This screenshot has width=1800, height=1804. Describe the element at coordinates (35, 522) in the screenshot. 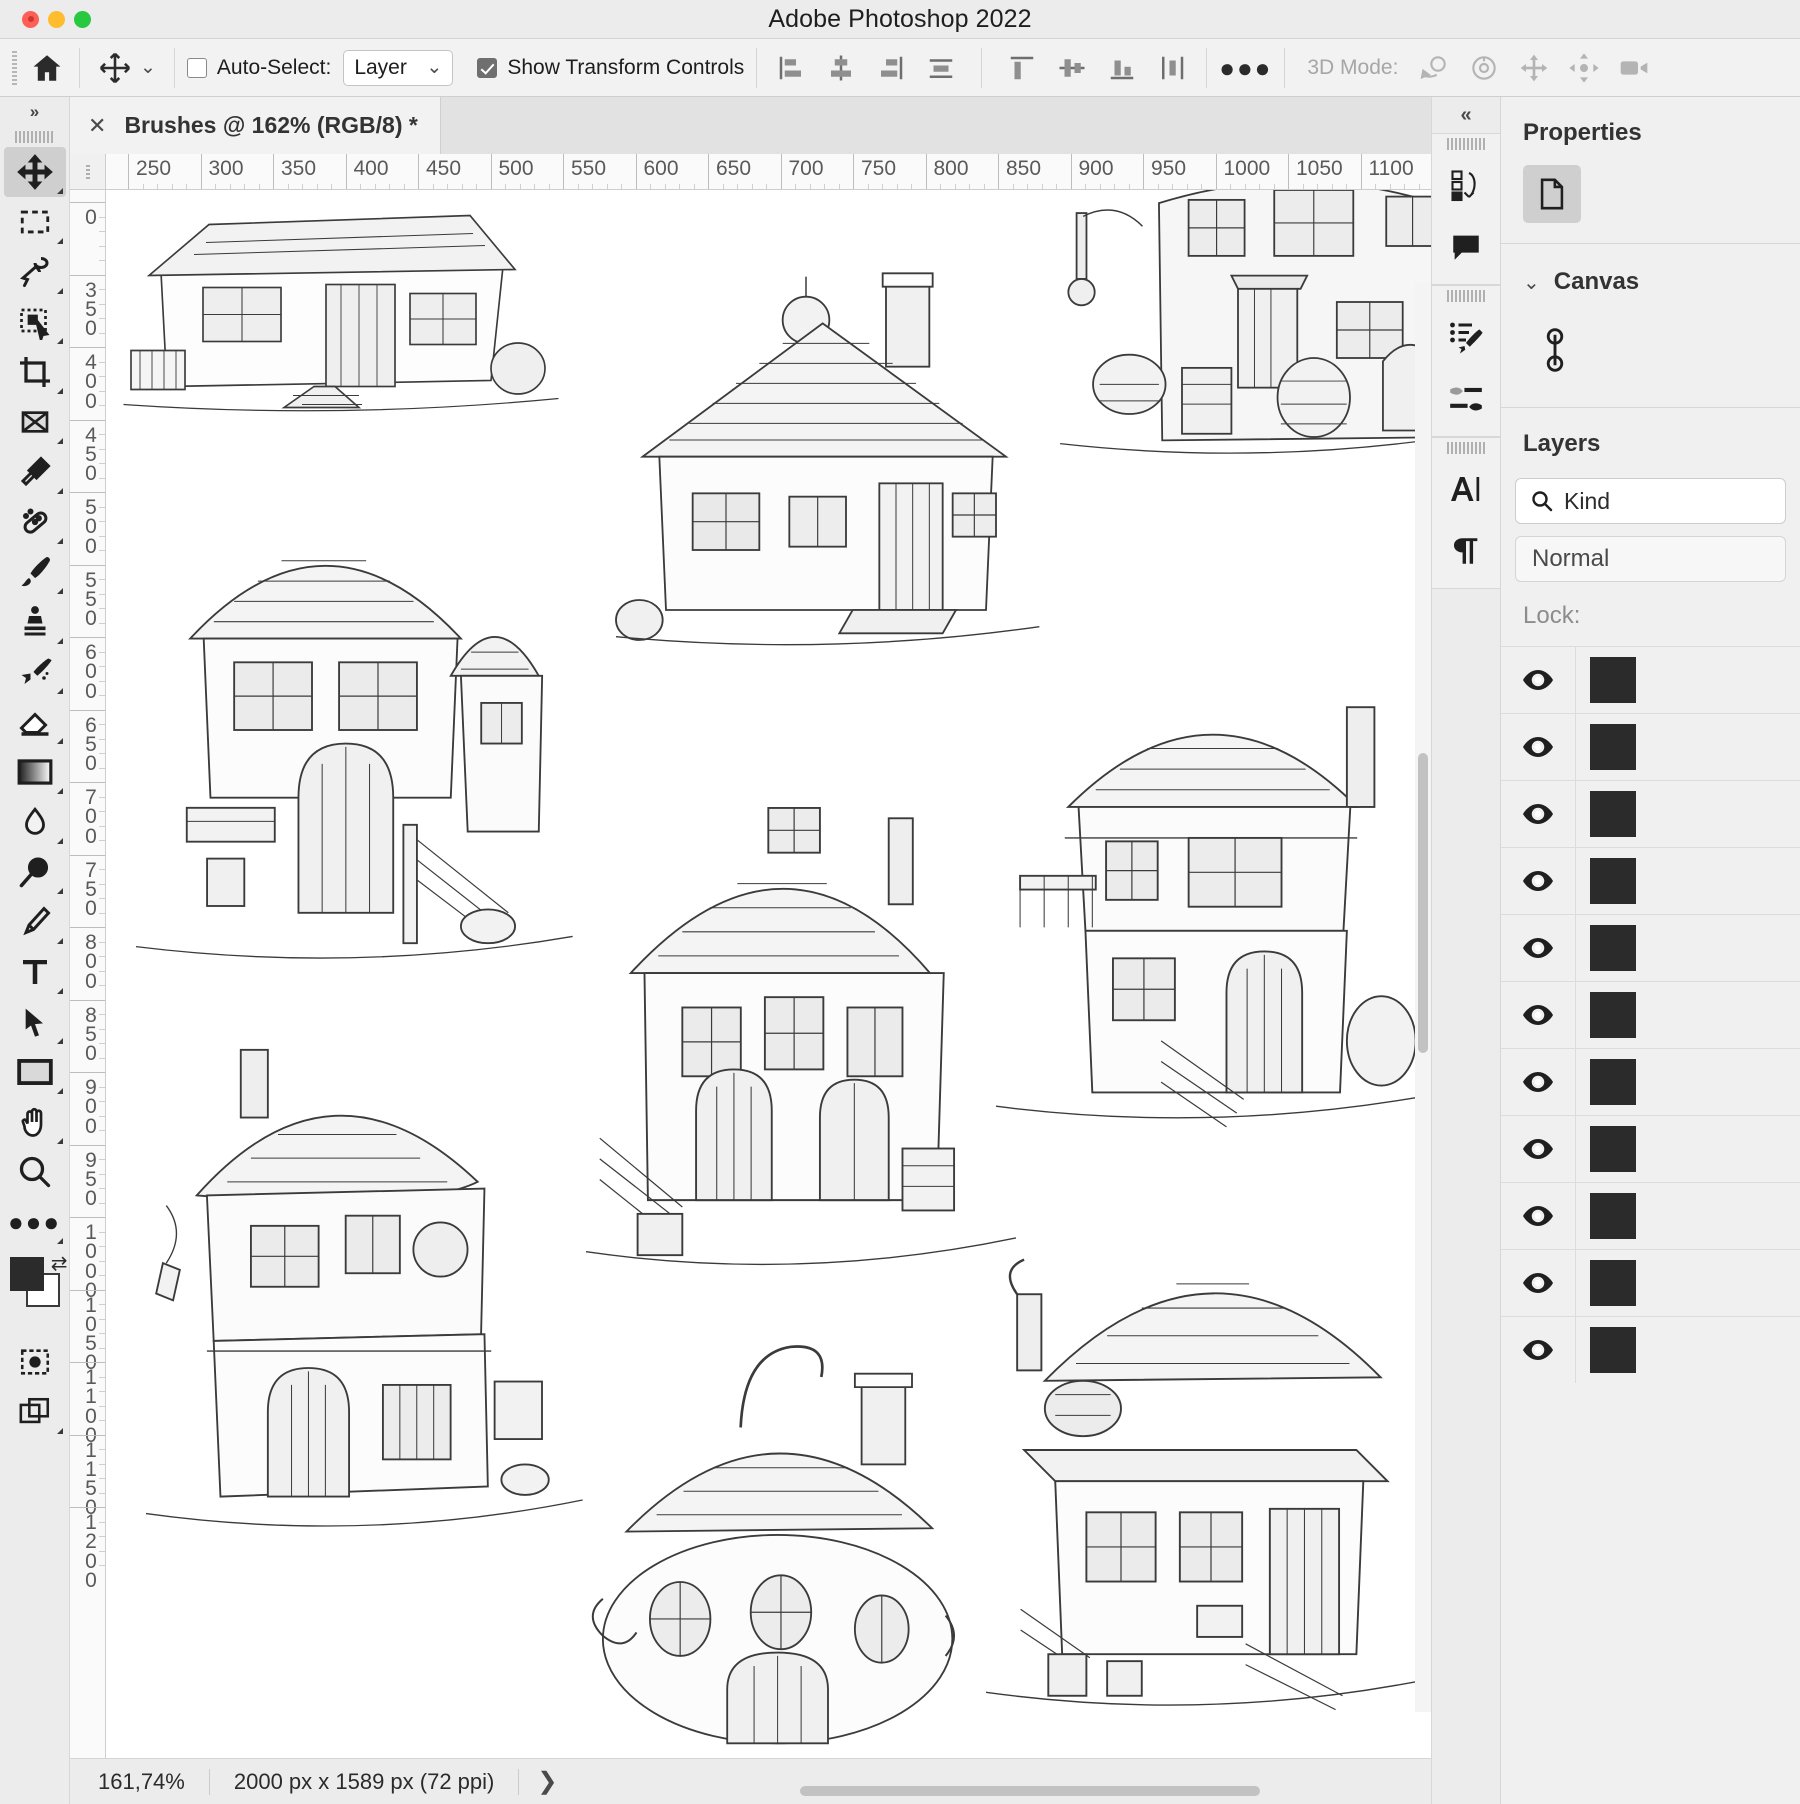

I see `spot-healing-brush-tool` at that location.